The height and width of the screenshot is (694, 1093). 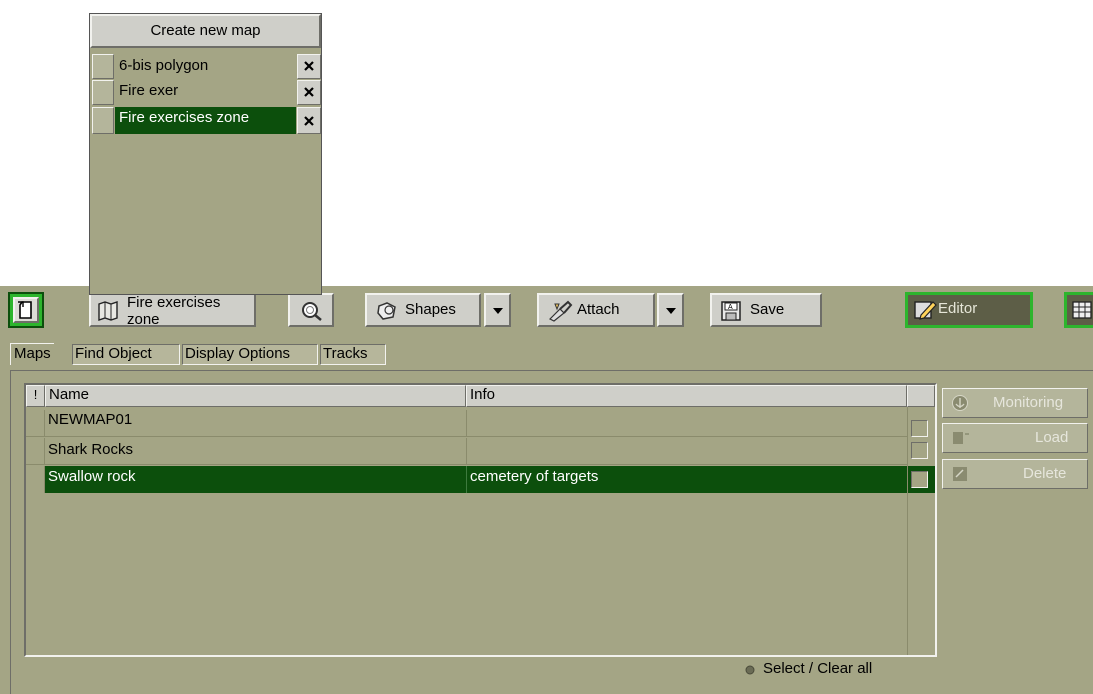 What do you see at coordinates (184, 117) in the screenshot?
I see `list-item-label: Fire exercises zone` at bounding box center [184, 117].